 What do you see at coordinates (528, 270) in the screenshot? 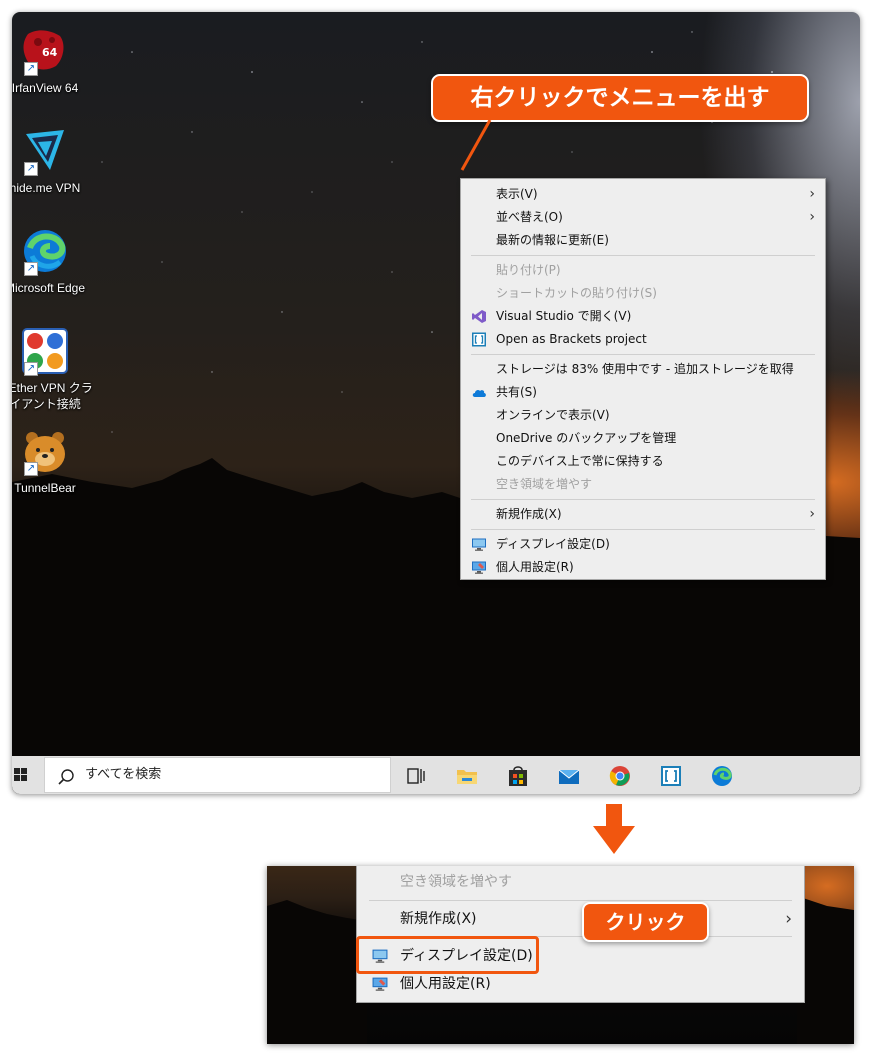
I see `menu-item-label: 貼り付け(P)` at bounding box center [528, 270].